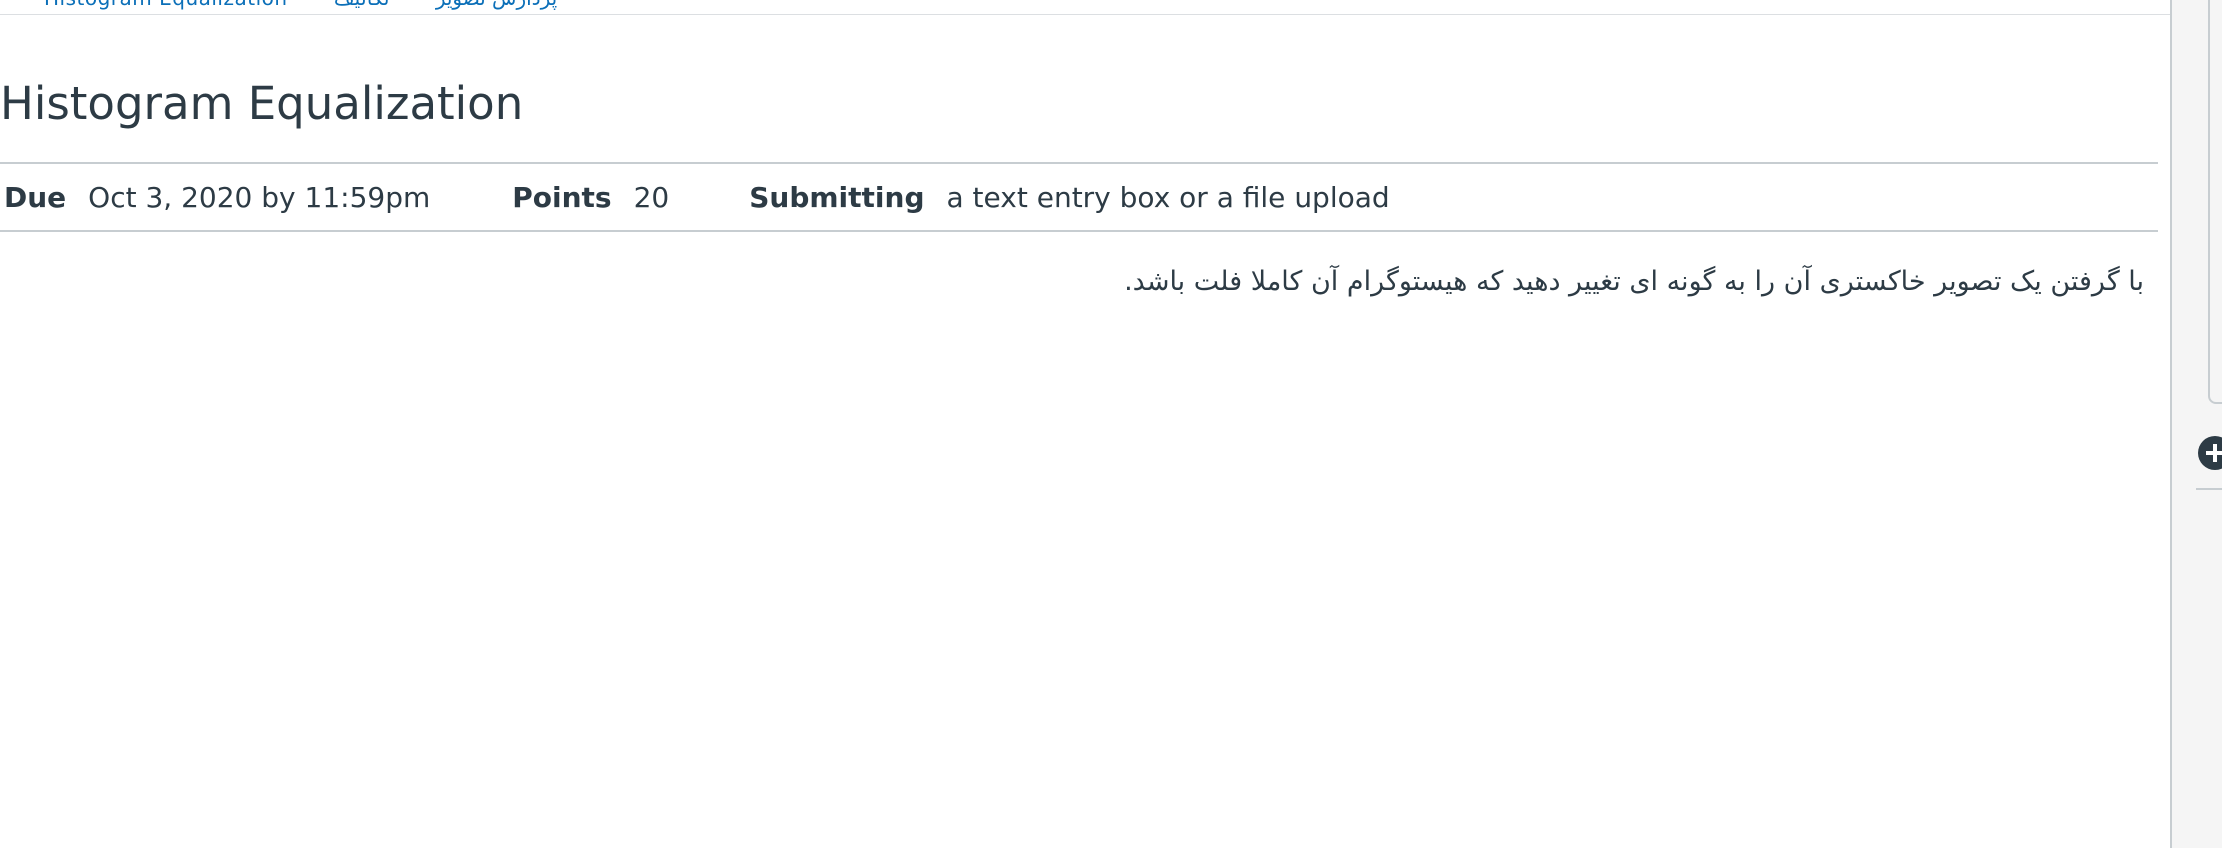 The image size is (2222, 848). I want to click on breadcrumb-item-course: پردازش تصویر, so click(496, 5).